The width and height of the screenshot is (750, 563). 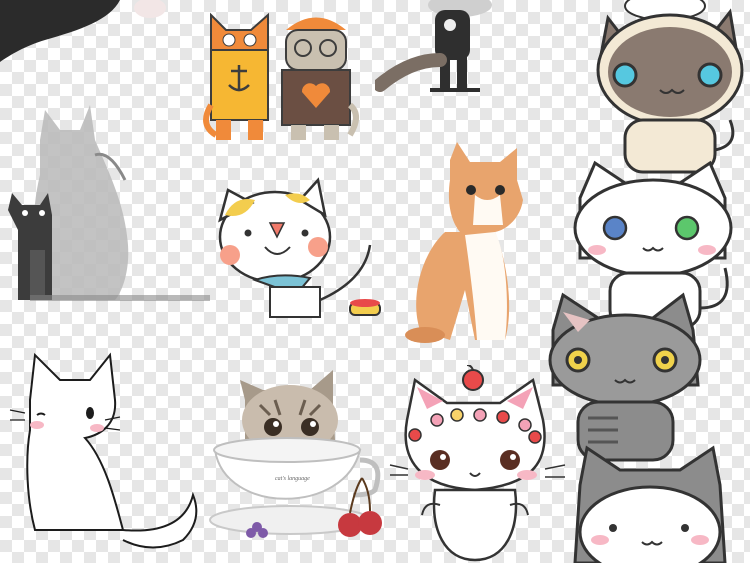 I want to click on gray-white-chibi-cat-bottom, so click(x=650, y=504).